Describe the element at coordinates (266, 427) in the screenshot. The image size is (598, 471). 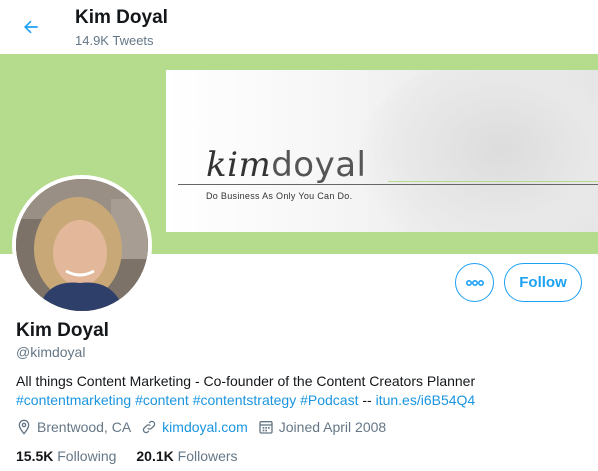
I see `calendar-icon` at that location.